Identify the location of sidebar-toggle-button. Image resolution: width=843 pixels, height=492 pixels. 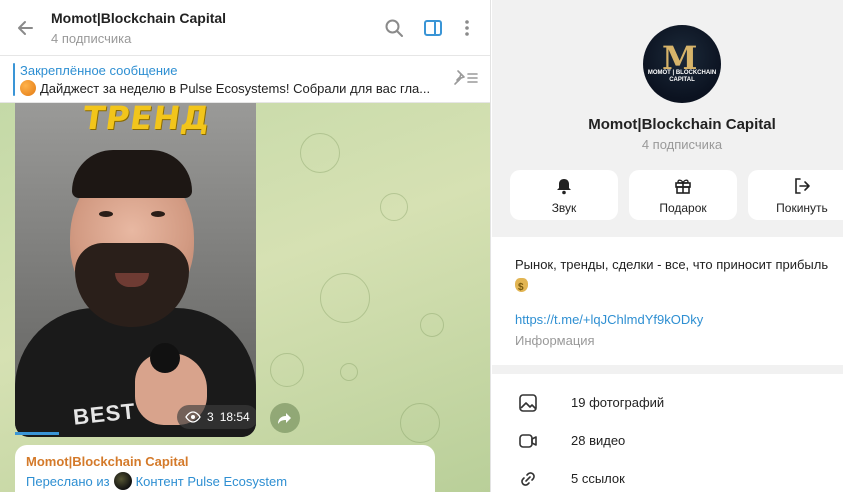
(433, 28).